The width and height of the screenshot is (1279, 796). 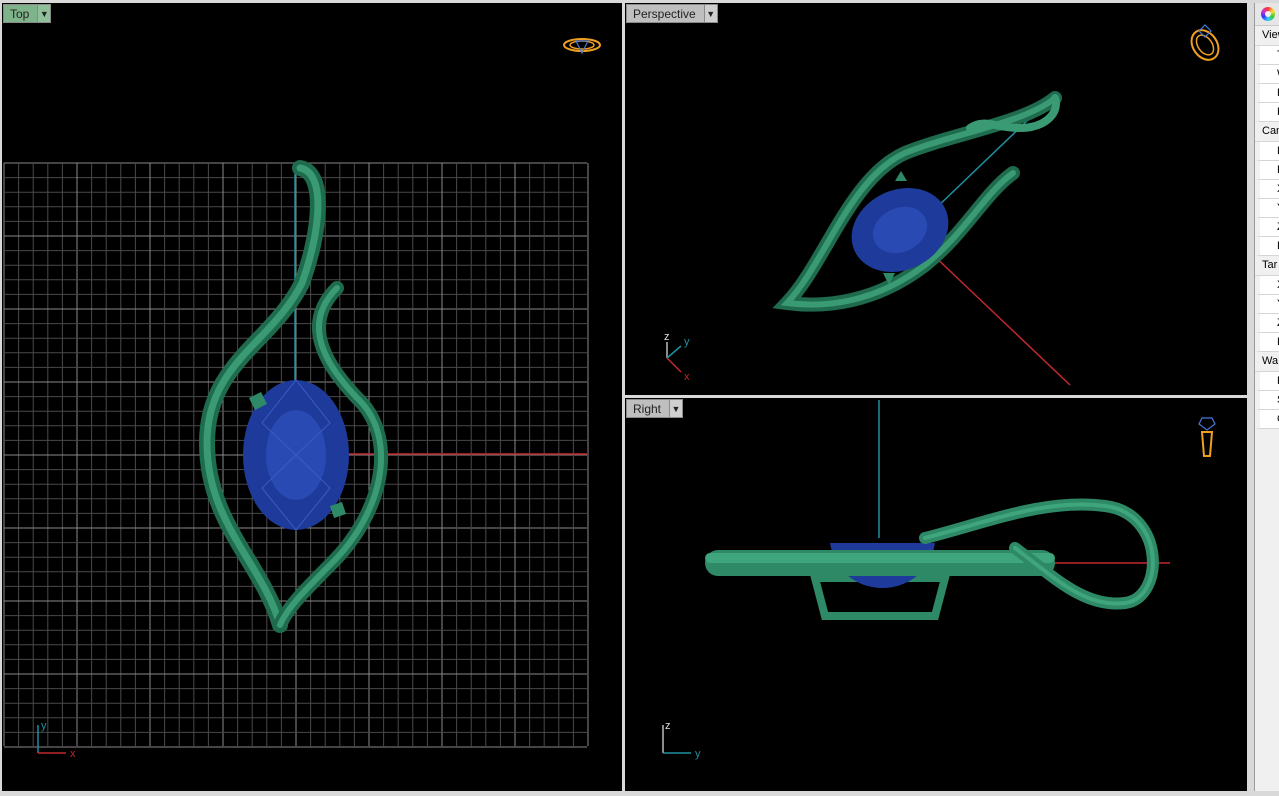 I want to click on world-axes-icon: y x, so click(x=56, y=740).